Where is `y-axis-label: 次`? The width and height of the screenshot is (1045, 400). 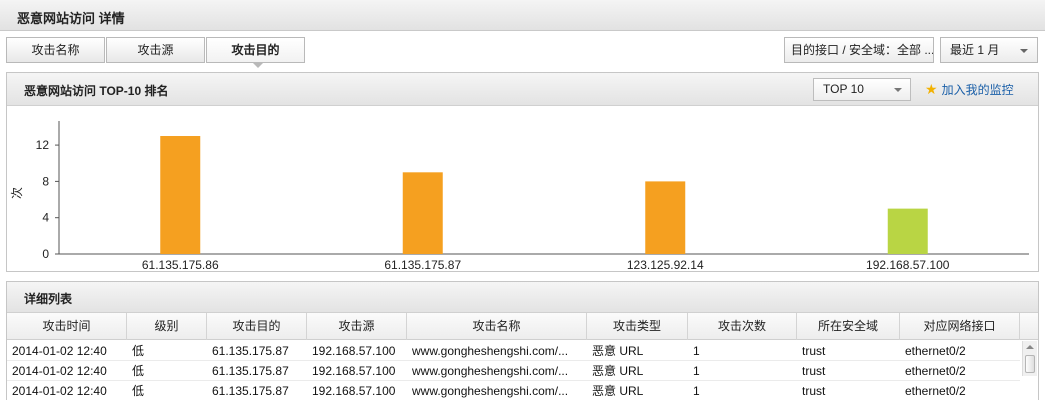 y-axis-label: 次 is located at coordinates (17, 193).